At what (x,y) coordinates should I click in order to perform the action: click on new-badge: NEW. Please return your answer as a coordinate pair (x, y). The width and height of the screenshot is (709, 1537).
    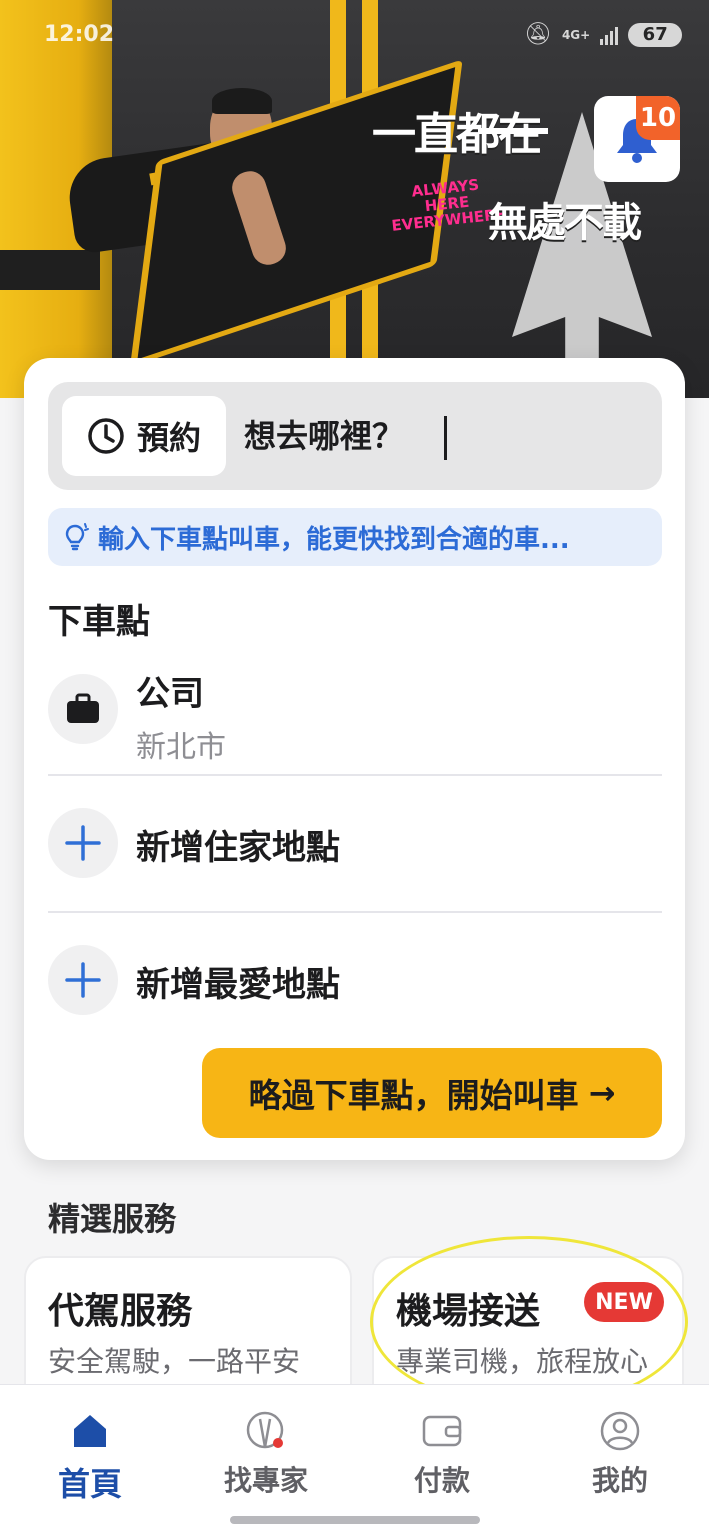
    Looking at the image, I should click on (624, 1302).